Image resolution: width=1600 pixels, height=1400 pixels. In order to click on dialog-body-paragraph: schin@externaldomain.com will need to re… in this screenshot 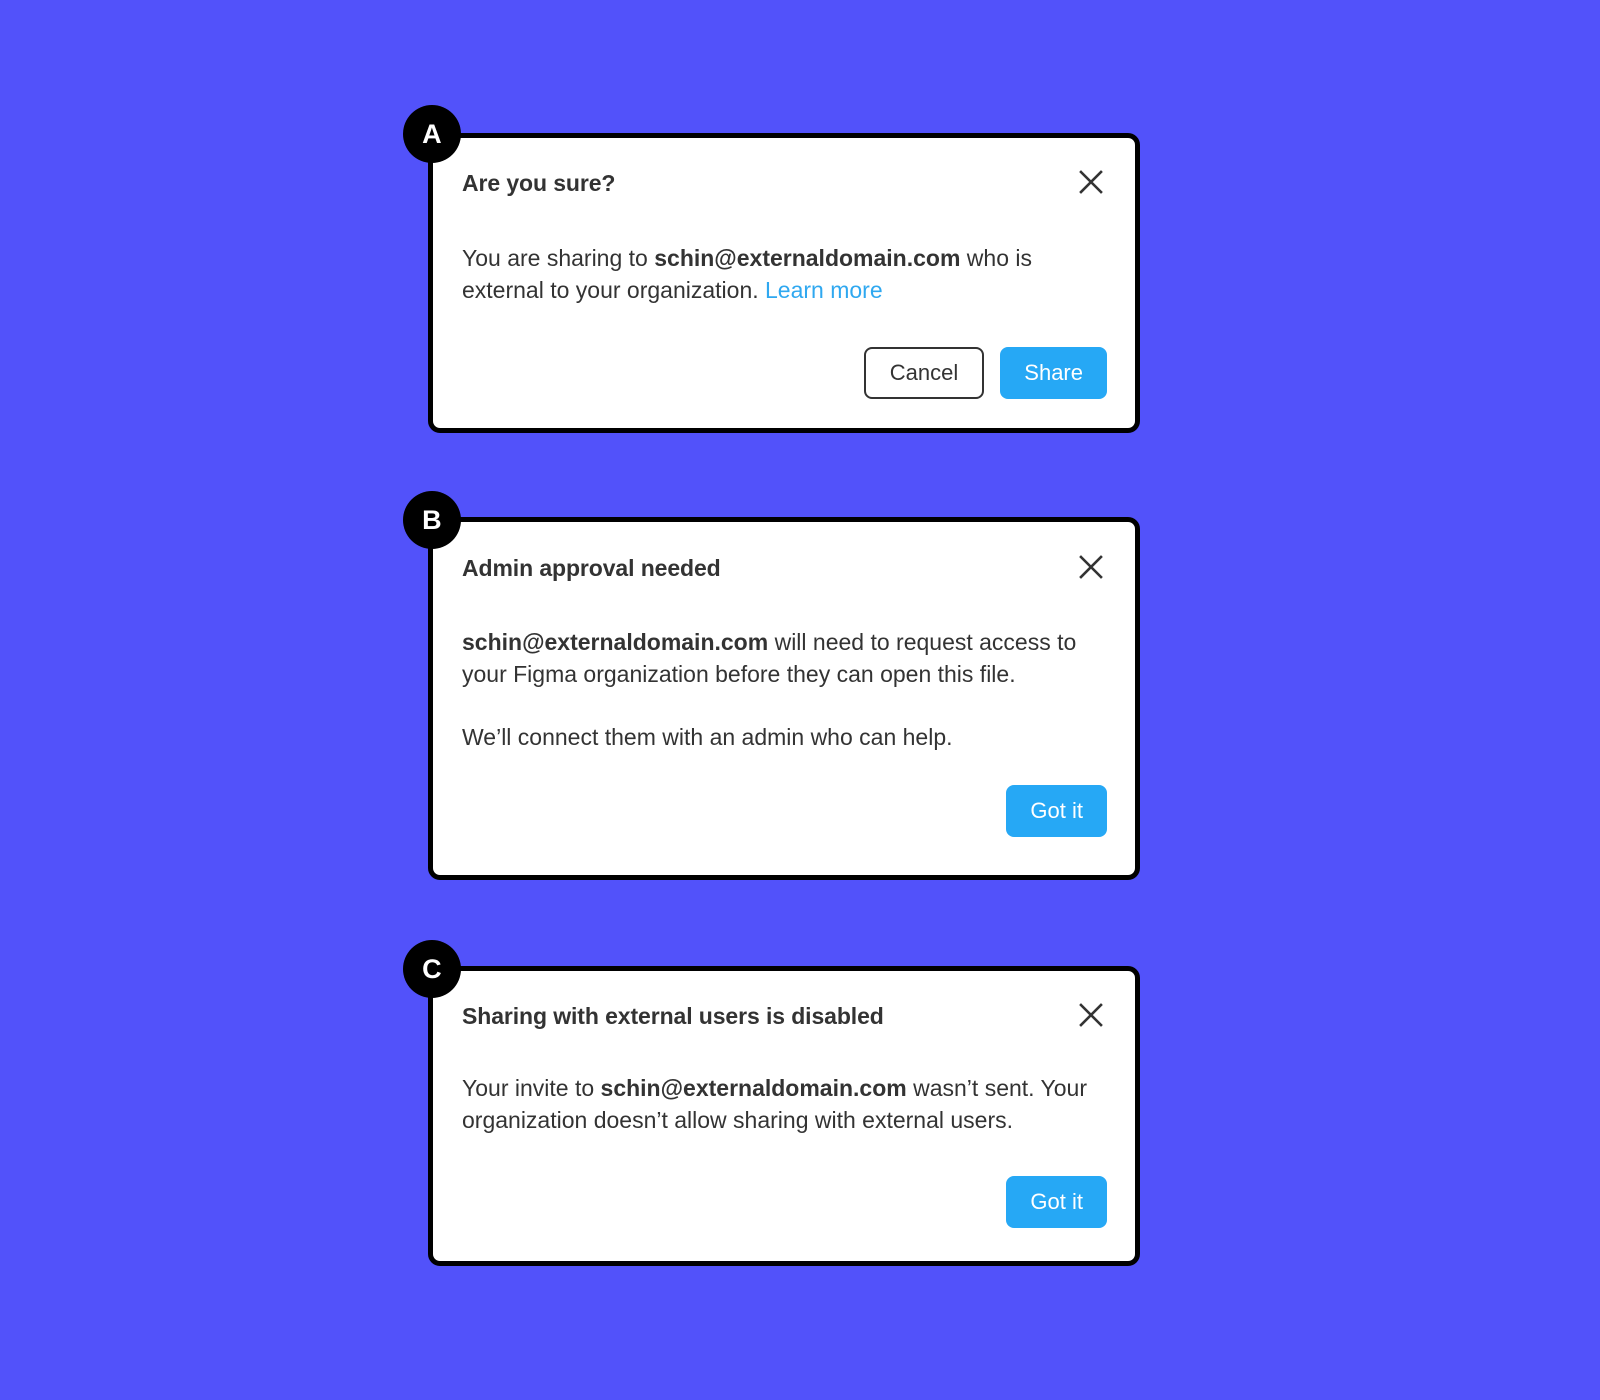, I will do `click(784, 658)`.